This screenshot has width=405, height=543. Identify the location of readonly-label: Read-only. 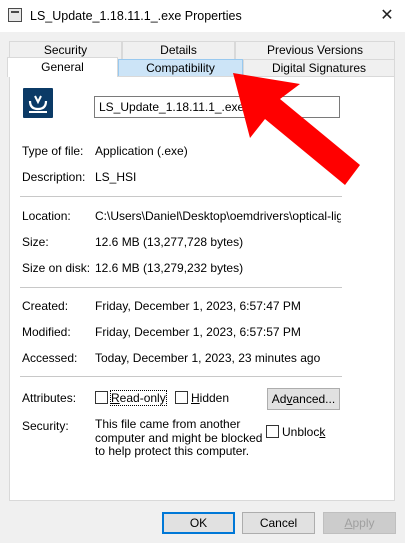
(138, 398).